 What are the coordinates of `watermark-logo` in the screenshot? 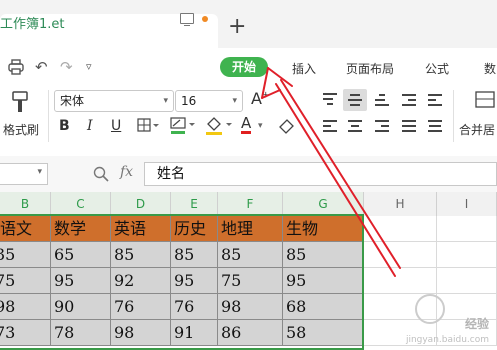 It's located at (430, 309).